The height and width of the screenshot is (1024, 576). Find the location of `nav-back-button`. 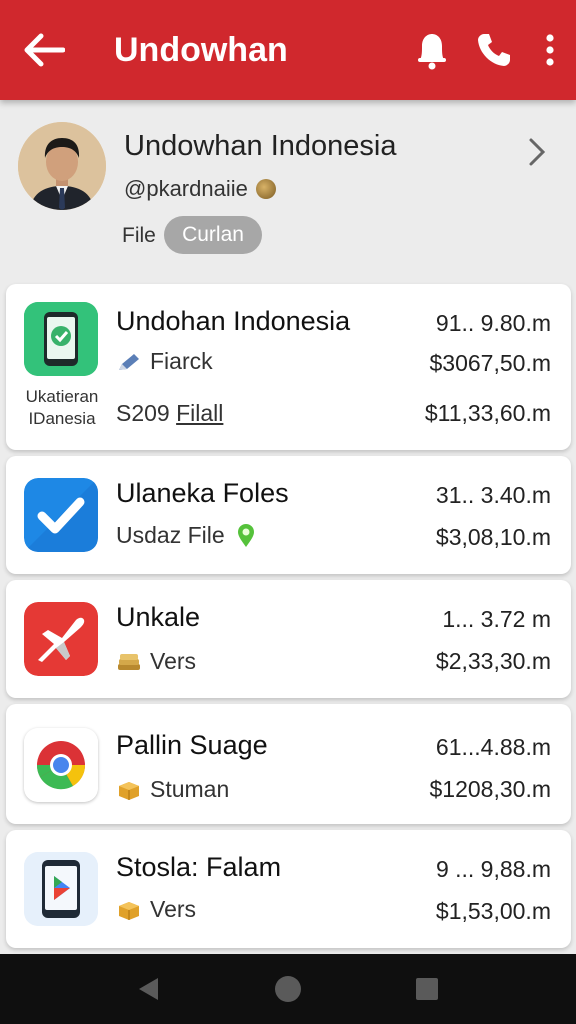

nav-back-button is located at coordinates (149, 989).